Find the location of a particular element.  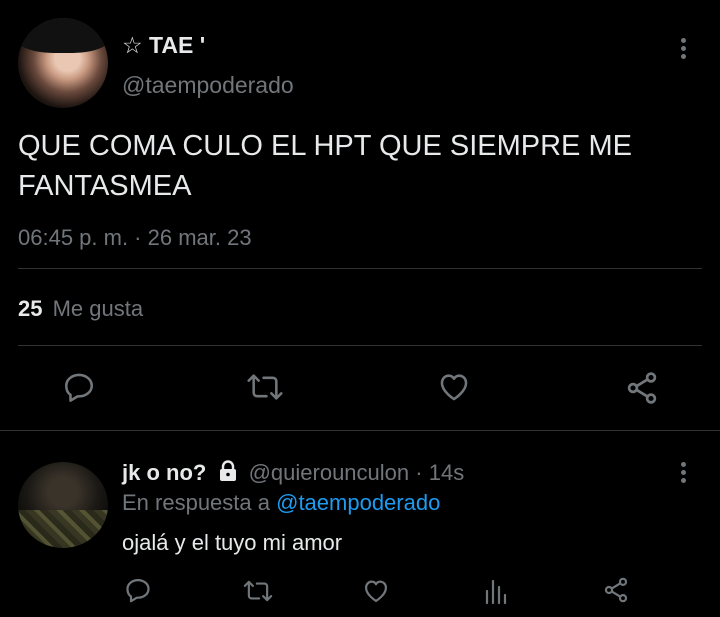

likes-stat: 25 Me gusta is located at coordinates (80, 309).